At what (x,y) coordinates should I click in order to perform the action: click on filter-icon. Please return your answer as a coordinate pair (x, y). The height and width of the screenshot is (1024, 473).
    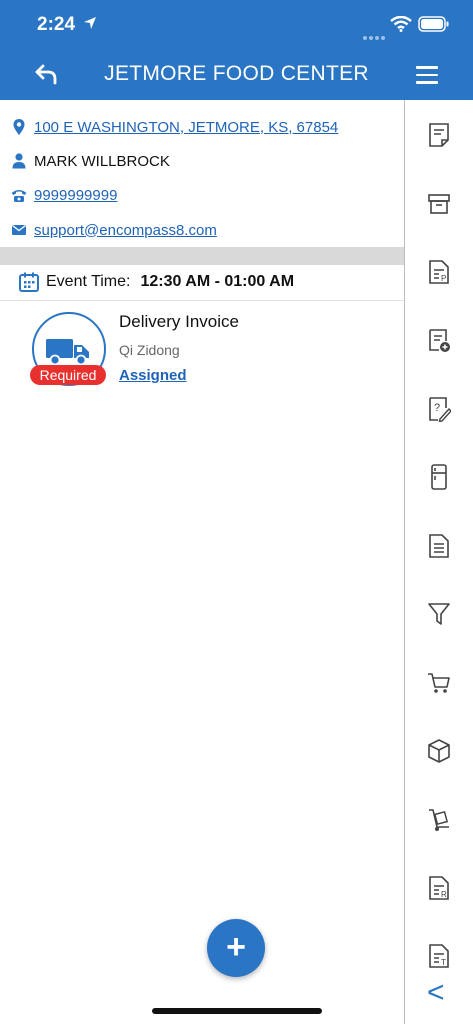
    Looking at the image, I should click on (439, 614).